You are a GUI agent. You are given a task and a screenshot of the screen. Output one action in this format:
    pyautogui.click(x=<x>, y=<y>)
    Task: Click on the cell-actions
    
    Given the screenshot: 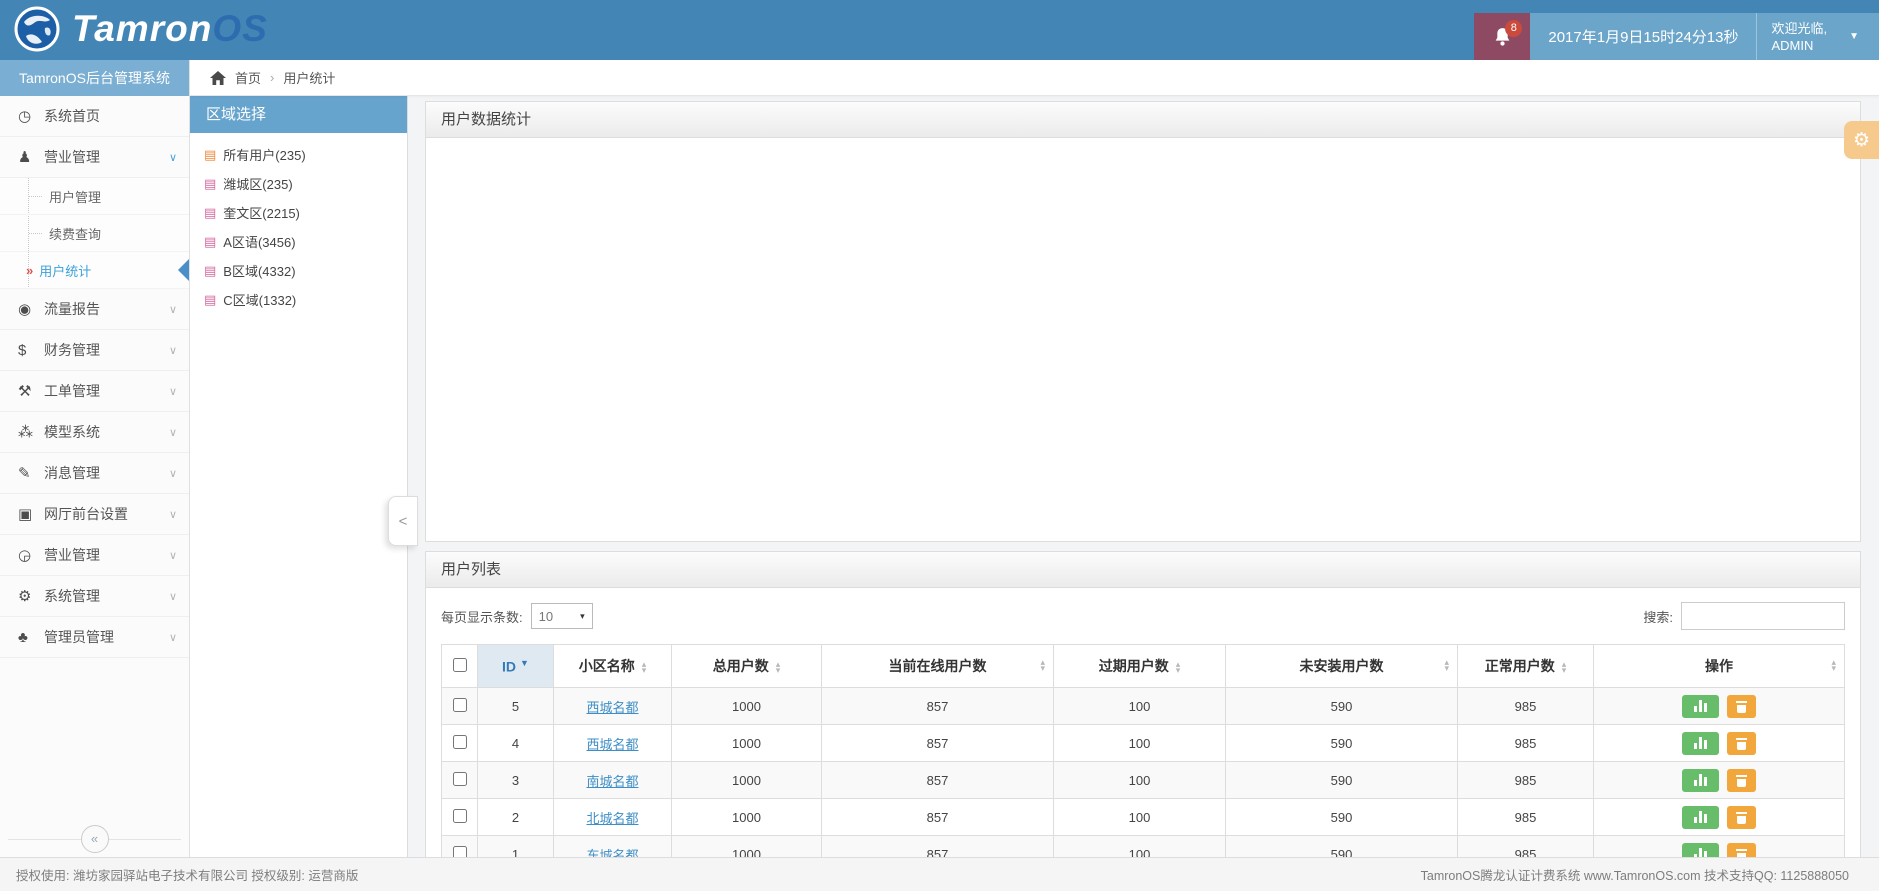 What is the action you would take?
    pyautogui.click(x=1719, y=706)
    